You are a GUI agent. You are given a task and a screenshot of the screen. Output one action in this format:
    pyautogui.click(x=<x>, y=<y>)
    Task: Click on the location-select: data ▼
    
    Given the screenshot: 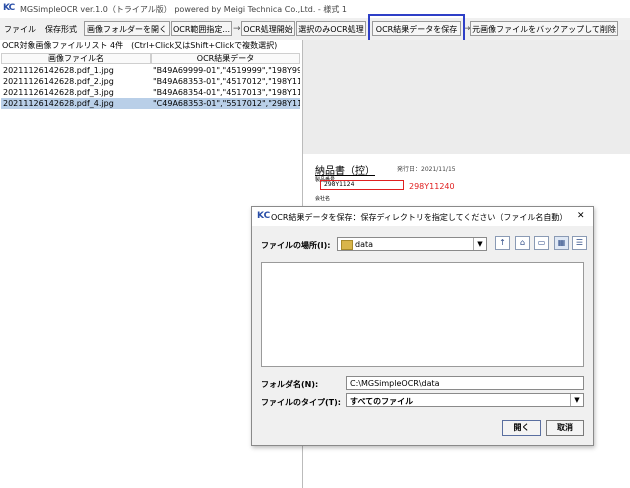 What is the action you would take?
    pyautogui.click(x=412, y=244)
    